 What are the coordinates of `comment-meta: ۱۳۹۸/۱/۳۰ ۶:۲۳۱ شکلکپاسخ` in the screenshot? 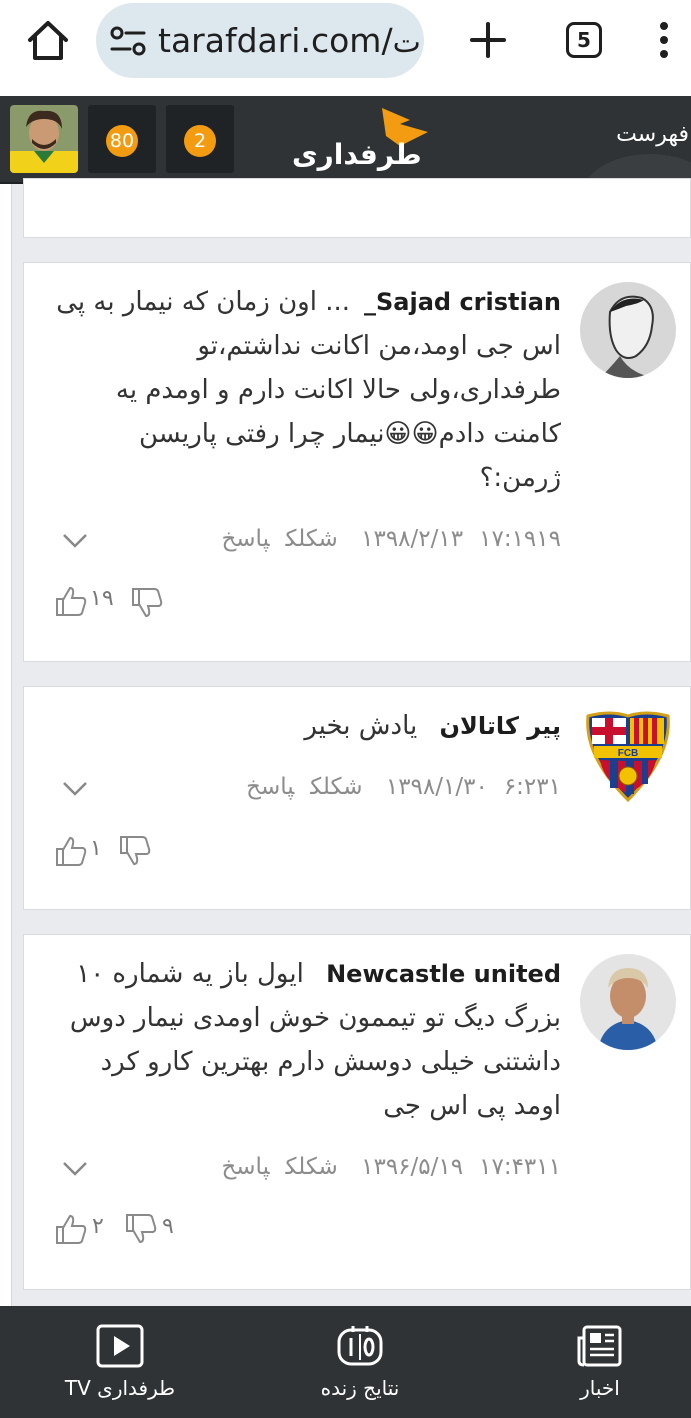 It's located at (395, 787).